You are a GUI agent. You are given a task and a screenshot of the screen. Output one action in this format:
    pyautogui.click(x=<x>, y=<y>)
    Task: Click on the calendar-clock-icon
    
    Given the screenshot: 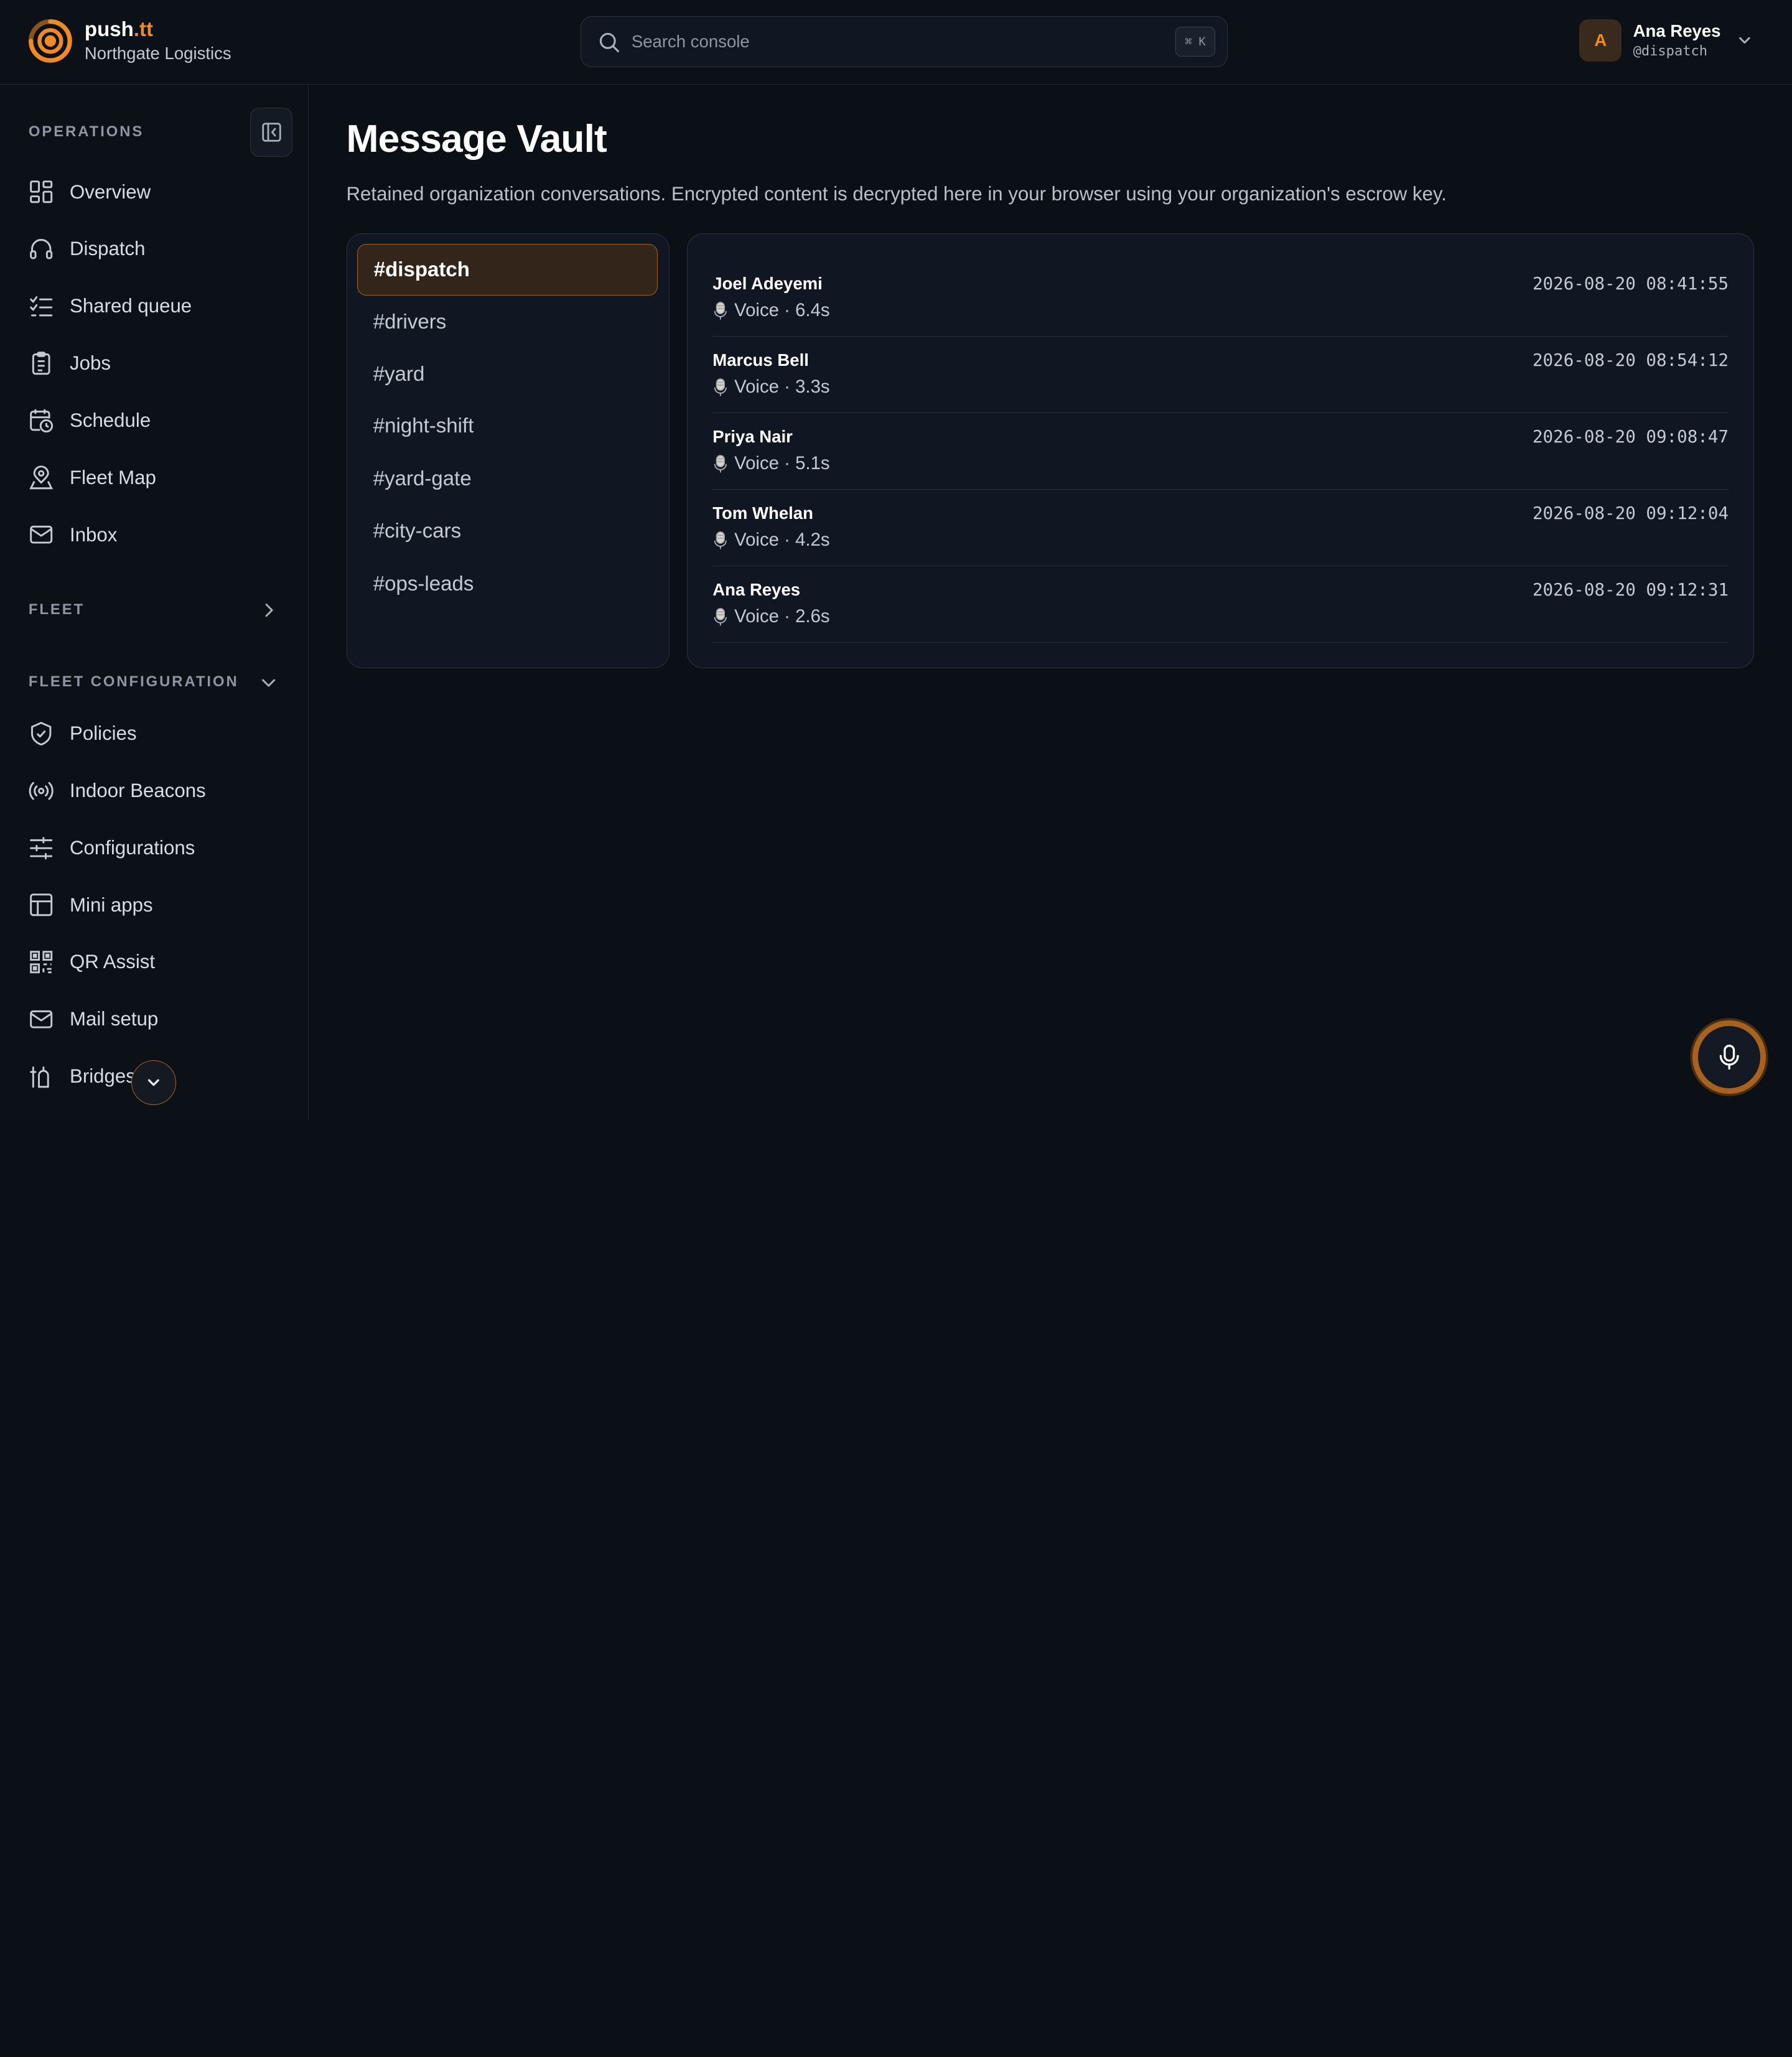 What is the action you would take?
    pyautogui.click(x=42, y=420)
    